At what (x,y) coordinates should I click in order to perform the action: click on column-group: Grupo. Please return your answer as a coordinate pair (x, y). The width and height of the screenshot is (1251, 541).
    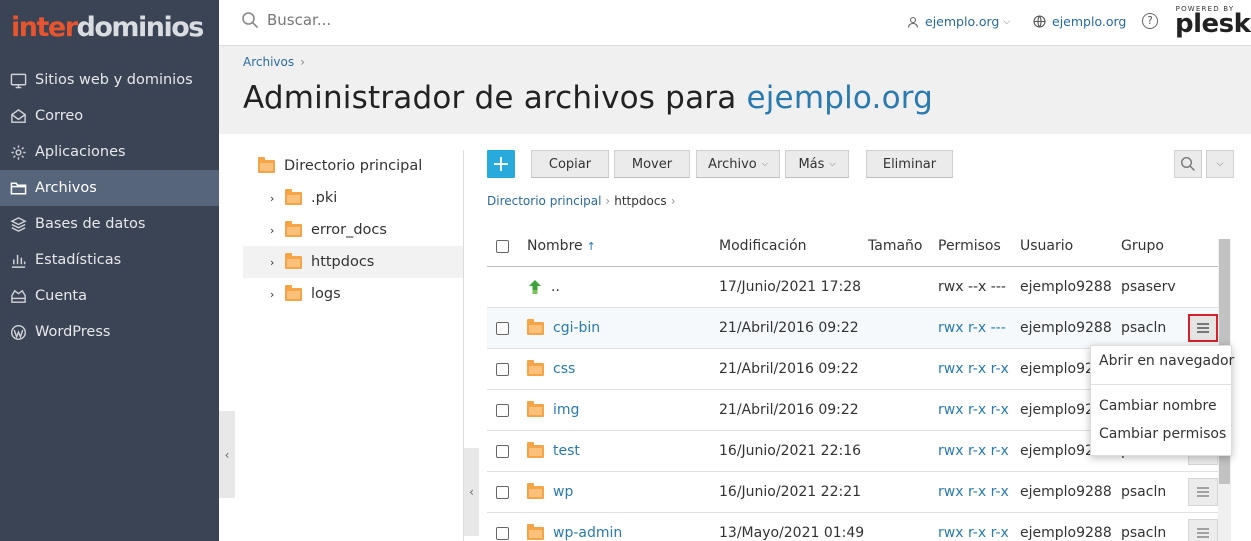
    Looking at the image, I should click on (1142, 246).